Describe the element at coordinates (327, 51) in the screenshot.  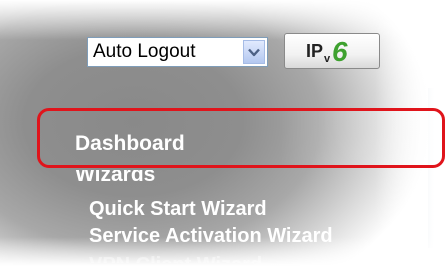
I see `ipv6-logo-icon: IP v 6` at that location.